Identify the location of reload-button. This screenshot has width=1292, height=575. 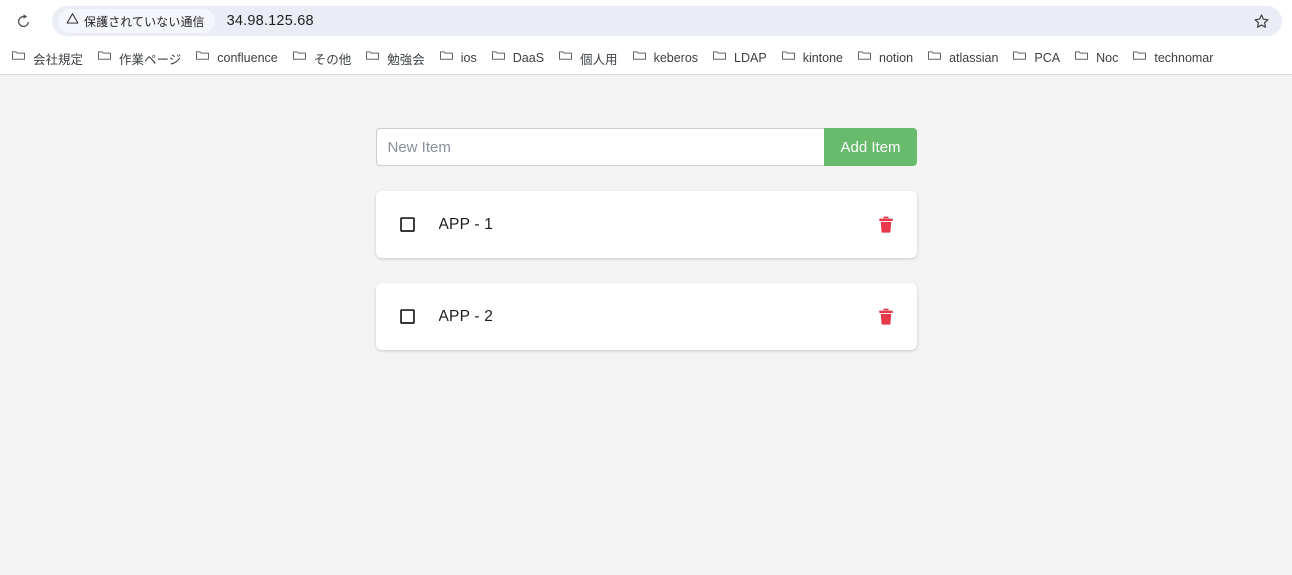
(23, 21).